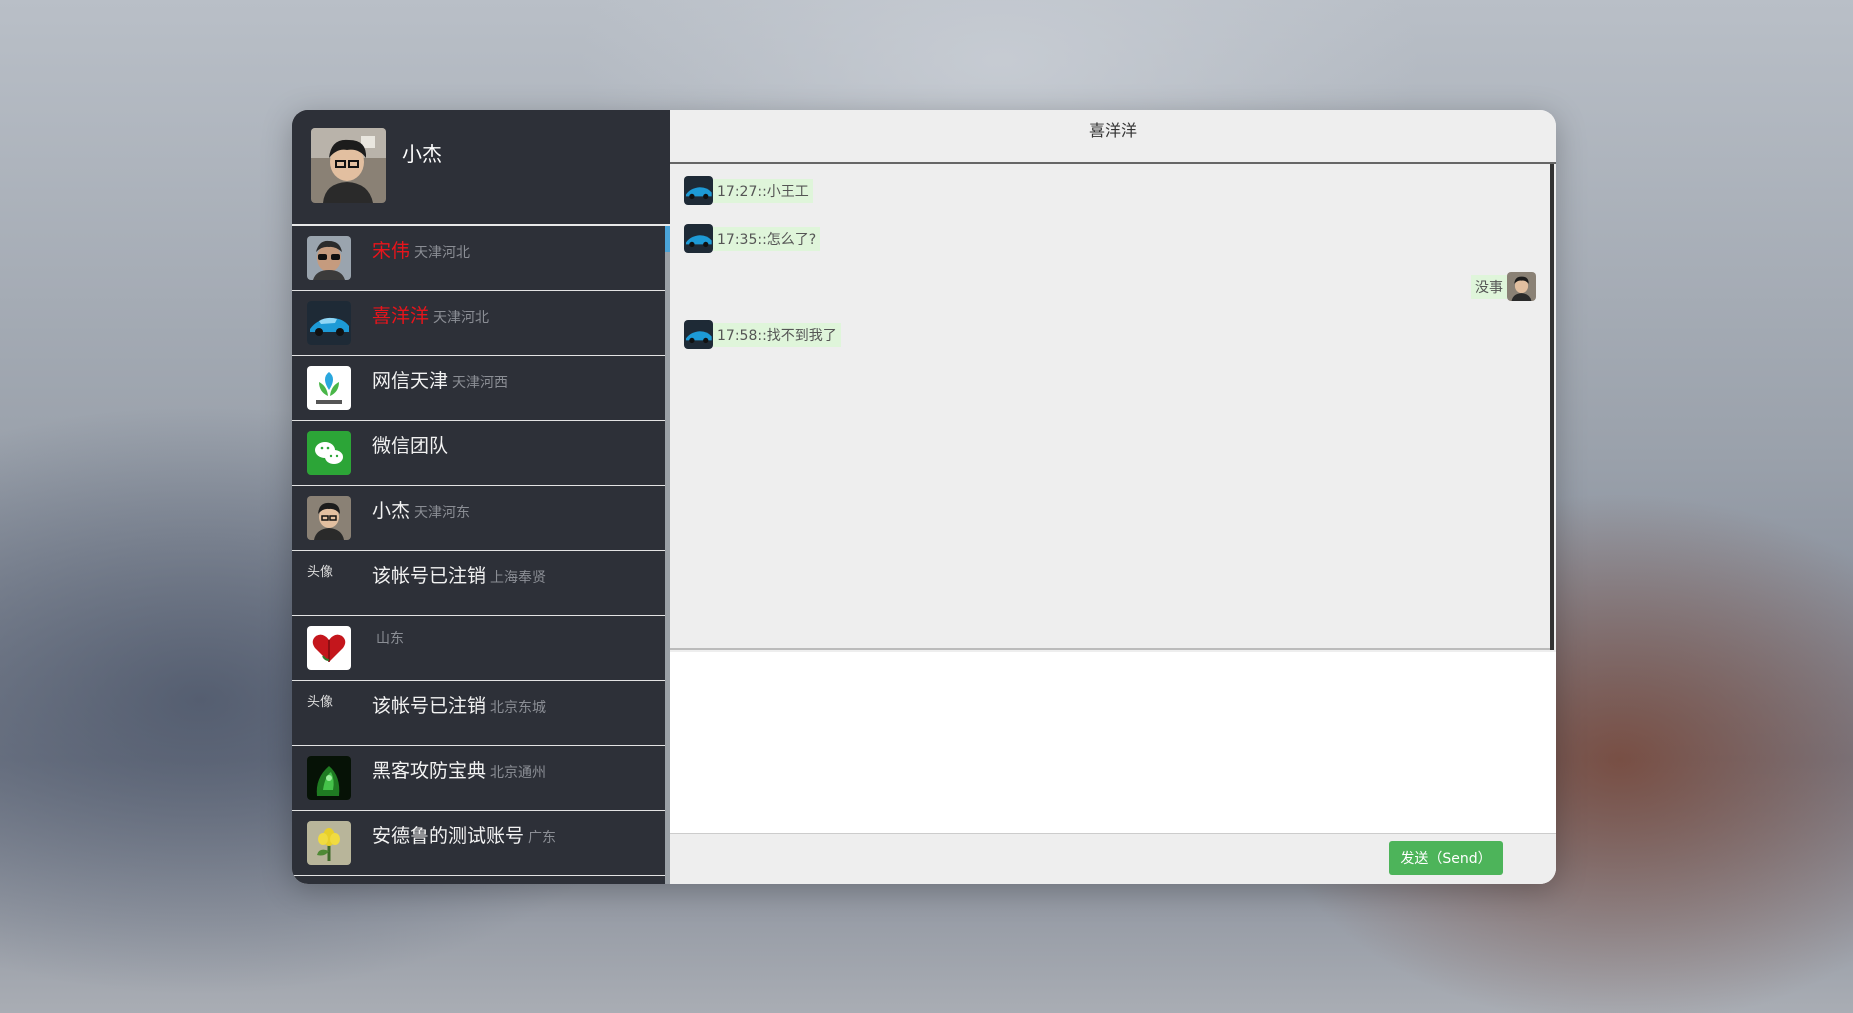 The height and width of the screenshot is (1013, 1853). Describe the element at coordinates (777, 334) in the screenshot. I see `message-bubble: 17:58::找不到我了` at that location.